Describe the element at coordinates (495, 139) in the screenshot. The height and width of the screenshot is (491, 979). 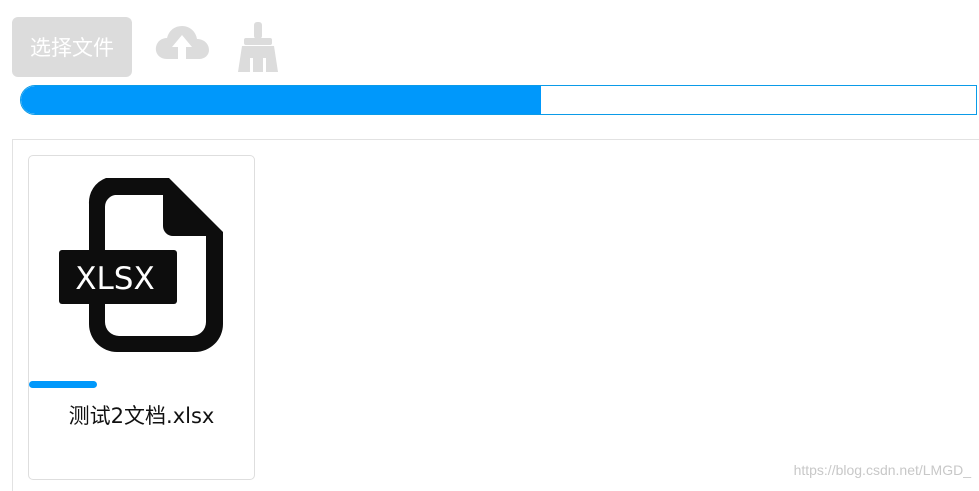
I see `file-list-top-border` at that location.